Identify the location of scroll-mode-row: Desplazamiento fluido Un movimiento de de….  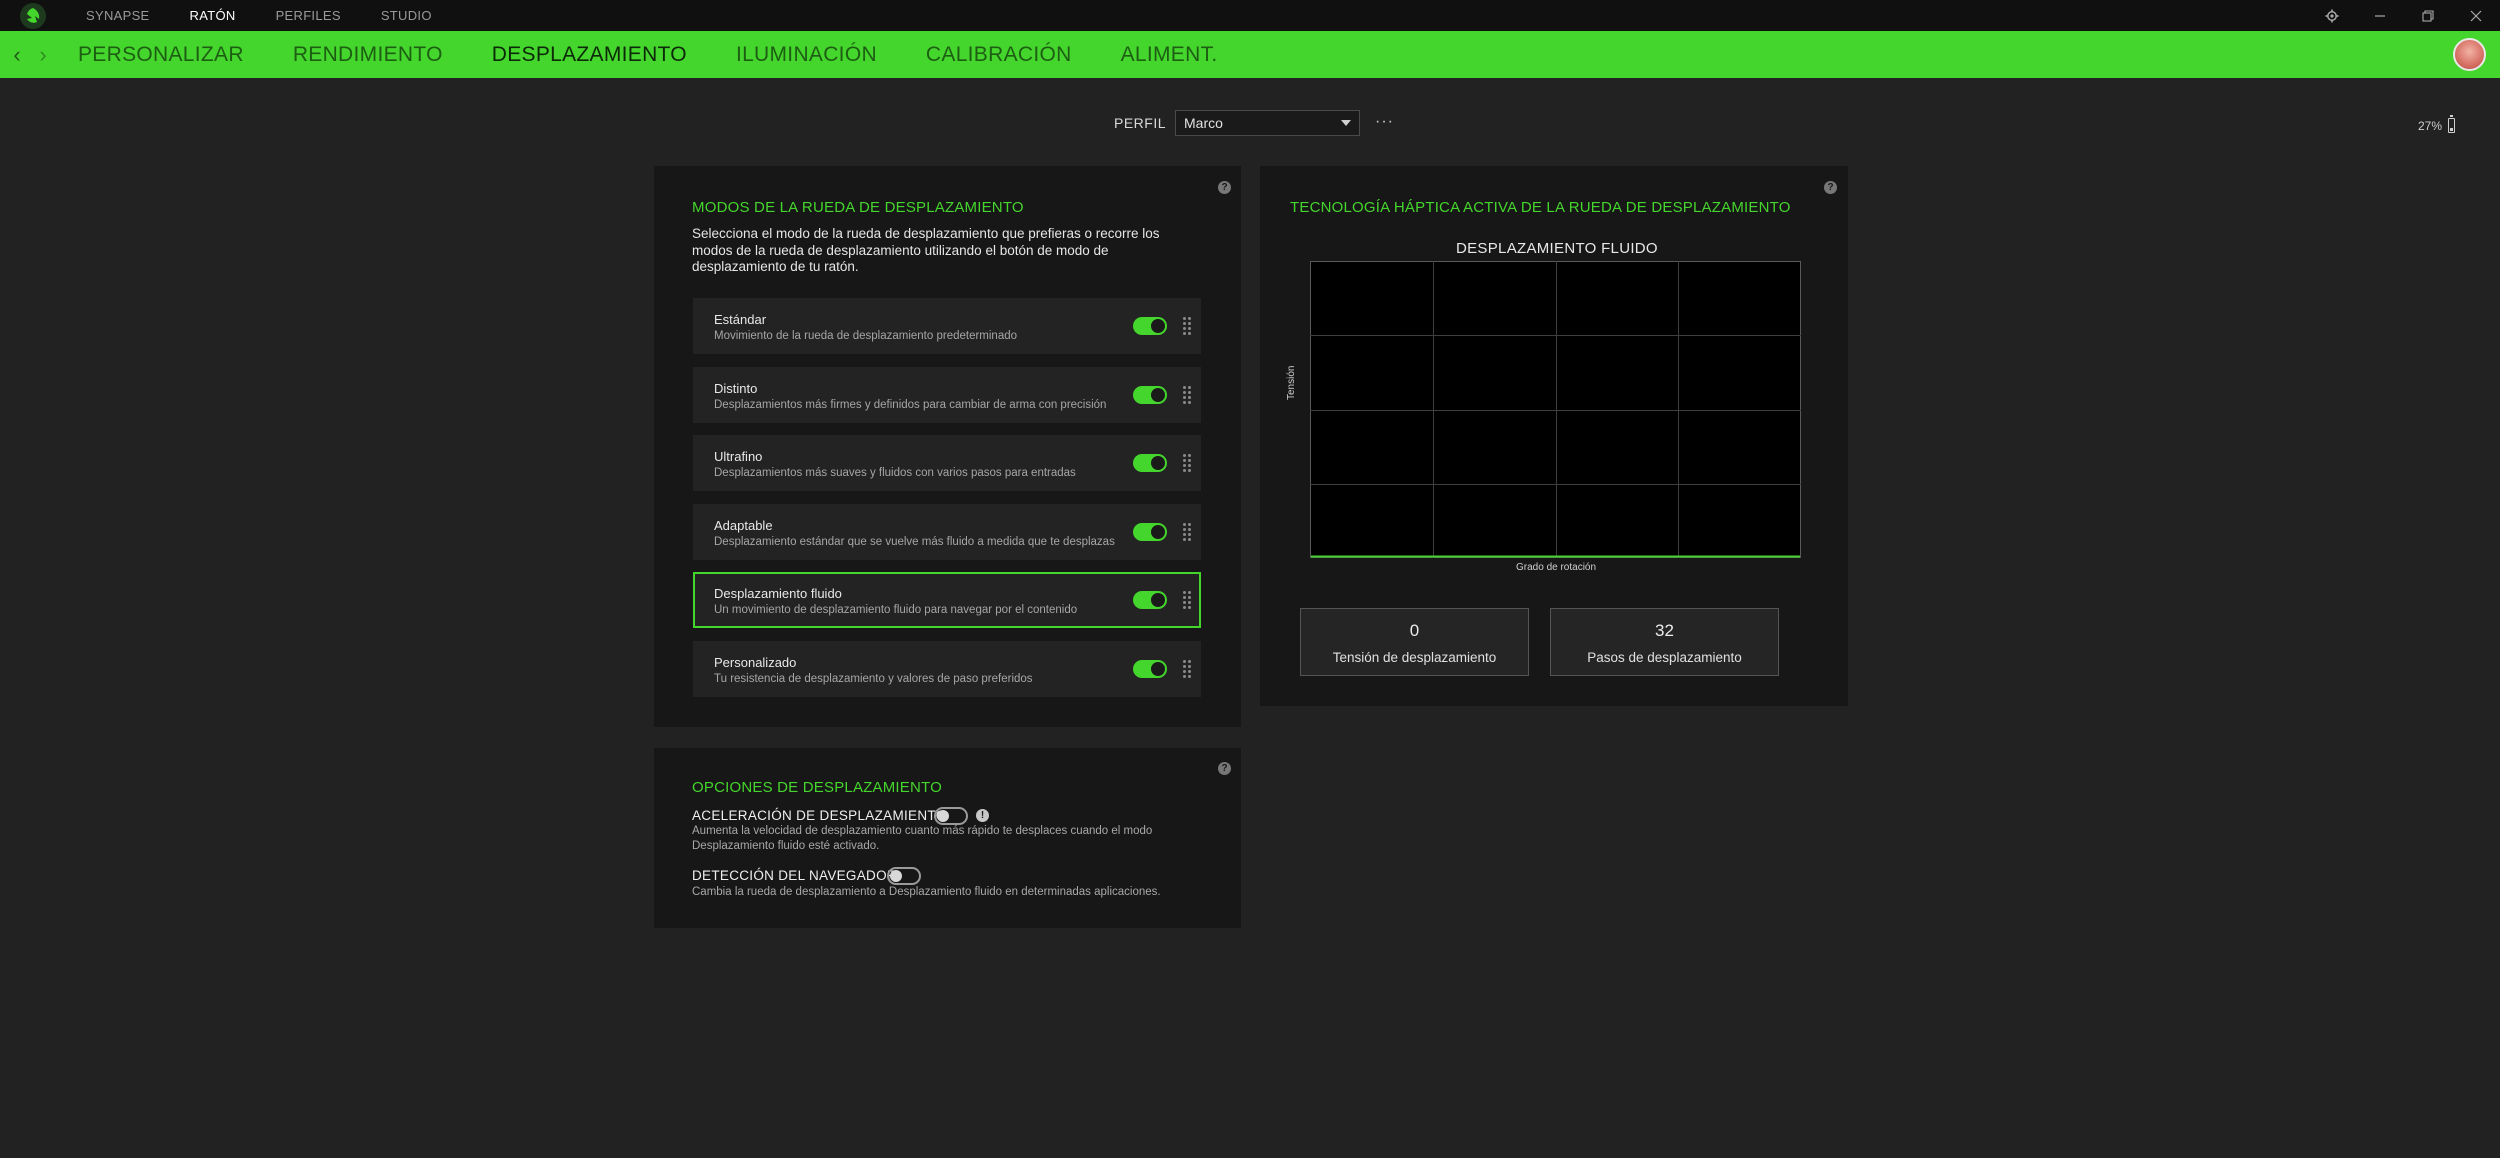
(947, 600).